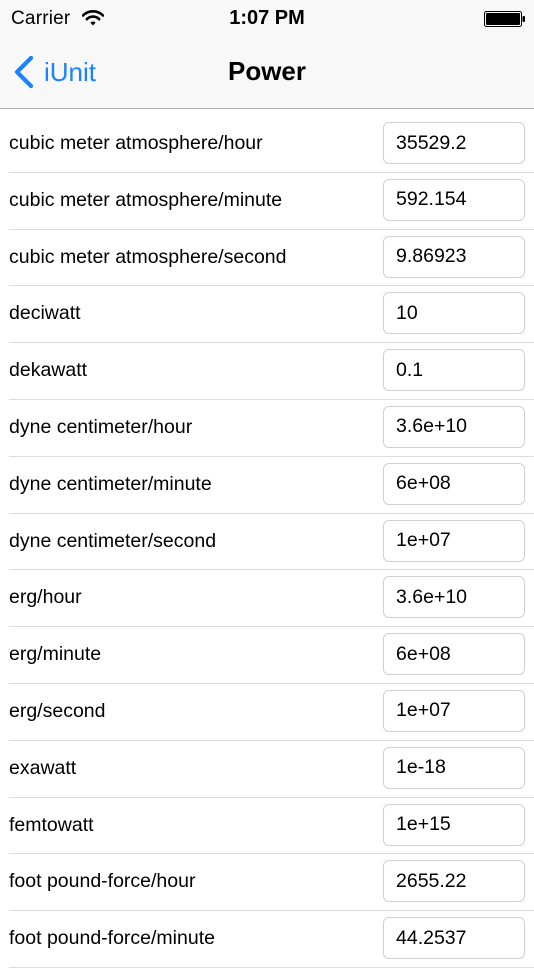  Describe the element at coordinates (45, 597) in the screenshot. I see `unit-label: erg/hour` at that location.